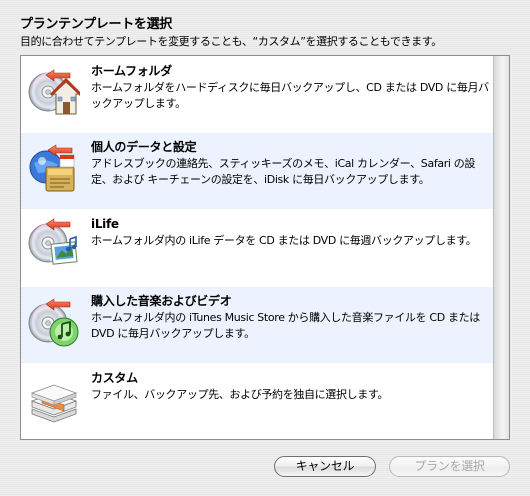  What do you see at coordinates (96, 24) in the screenshot?
I see `dialog-title: プランテンプレートを選択` at bounding box center [96, 24].